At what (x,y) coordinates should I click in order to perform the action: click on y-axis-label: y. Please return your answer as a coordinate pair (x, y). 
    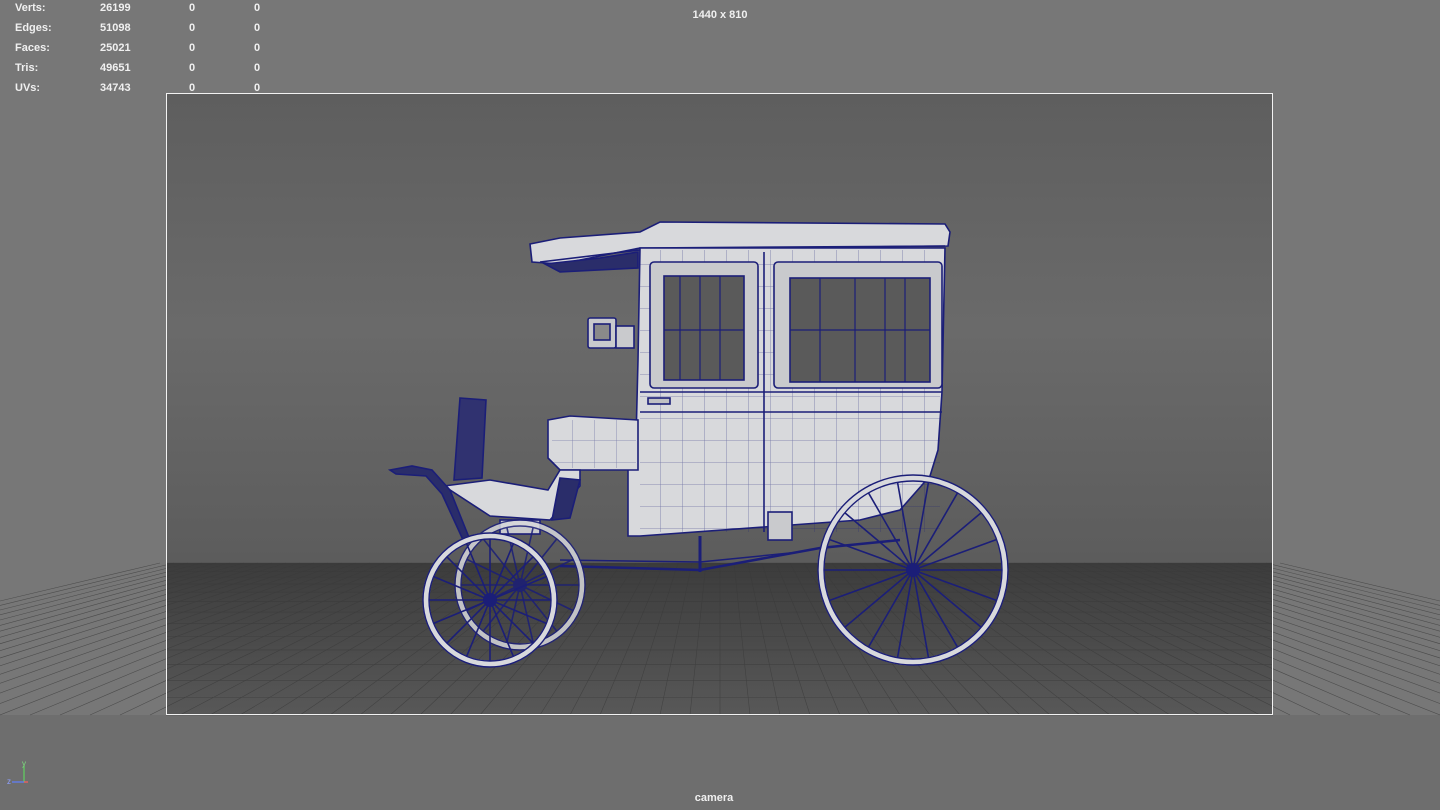
    Looking at the image, I should click on (24, 764).